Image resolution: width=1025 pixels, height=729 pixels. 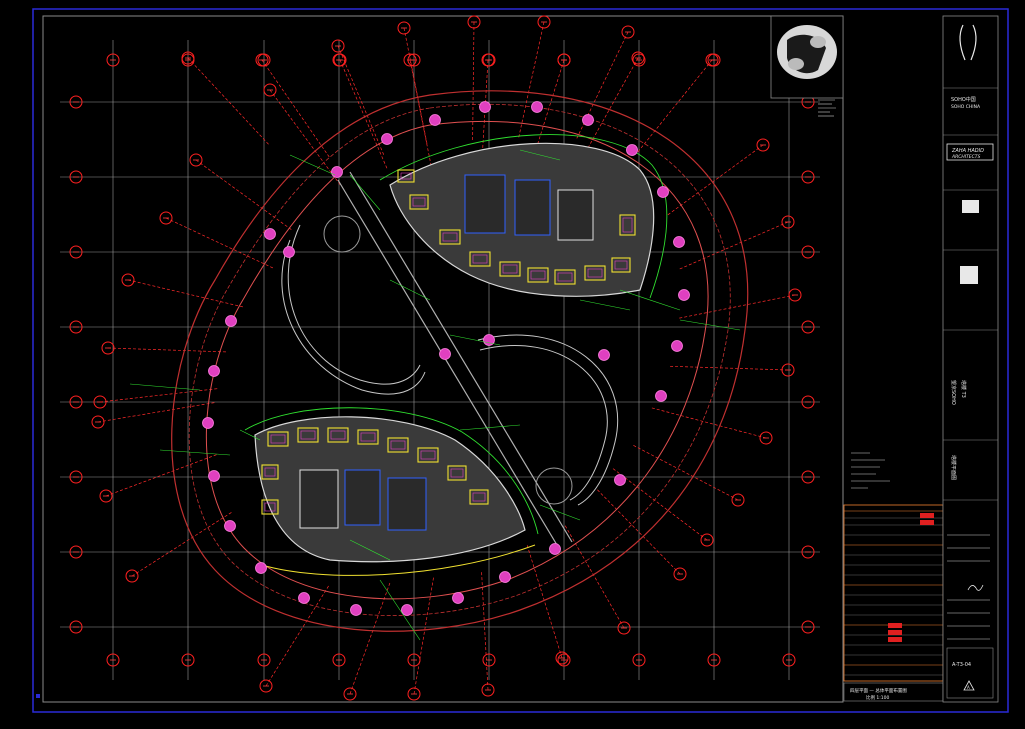 What do you see at coordinates (953, 392) in the screenshot?
I see `project-name: 望京SOHO` at bounding box center [953, 392].